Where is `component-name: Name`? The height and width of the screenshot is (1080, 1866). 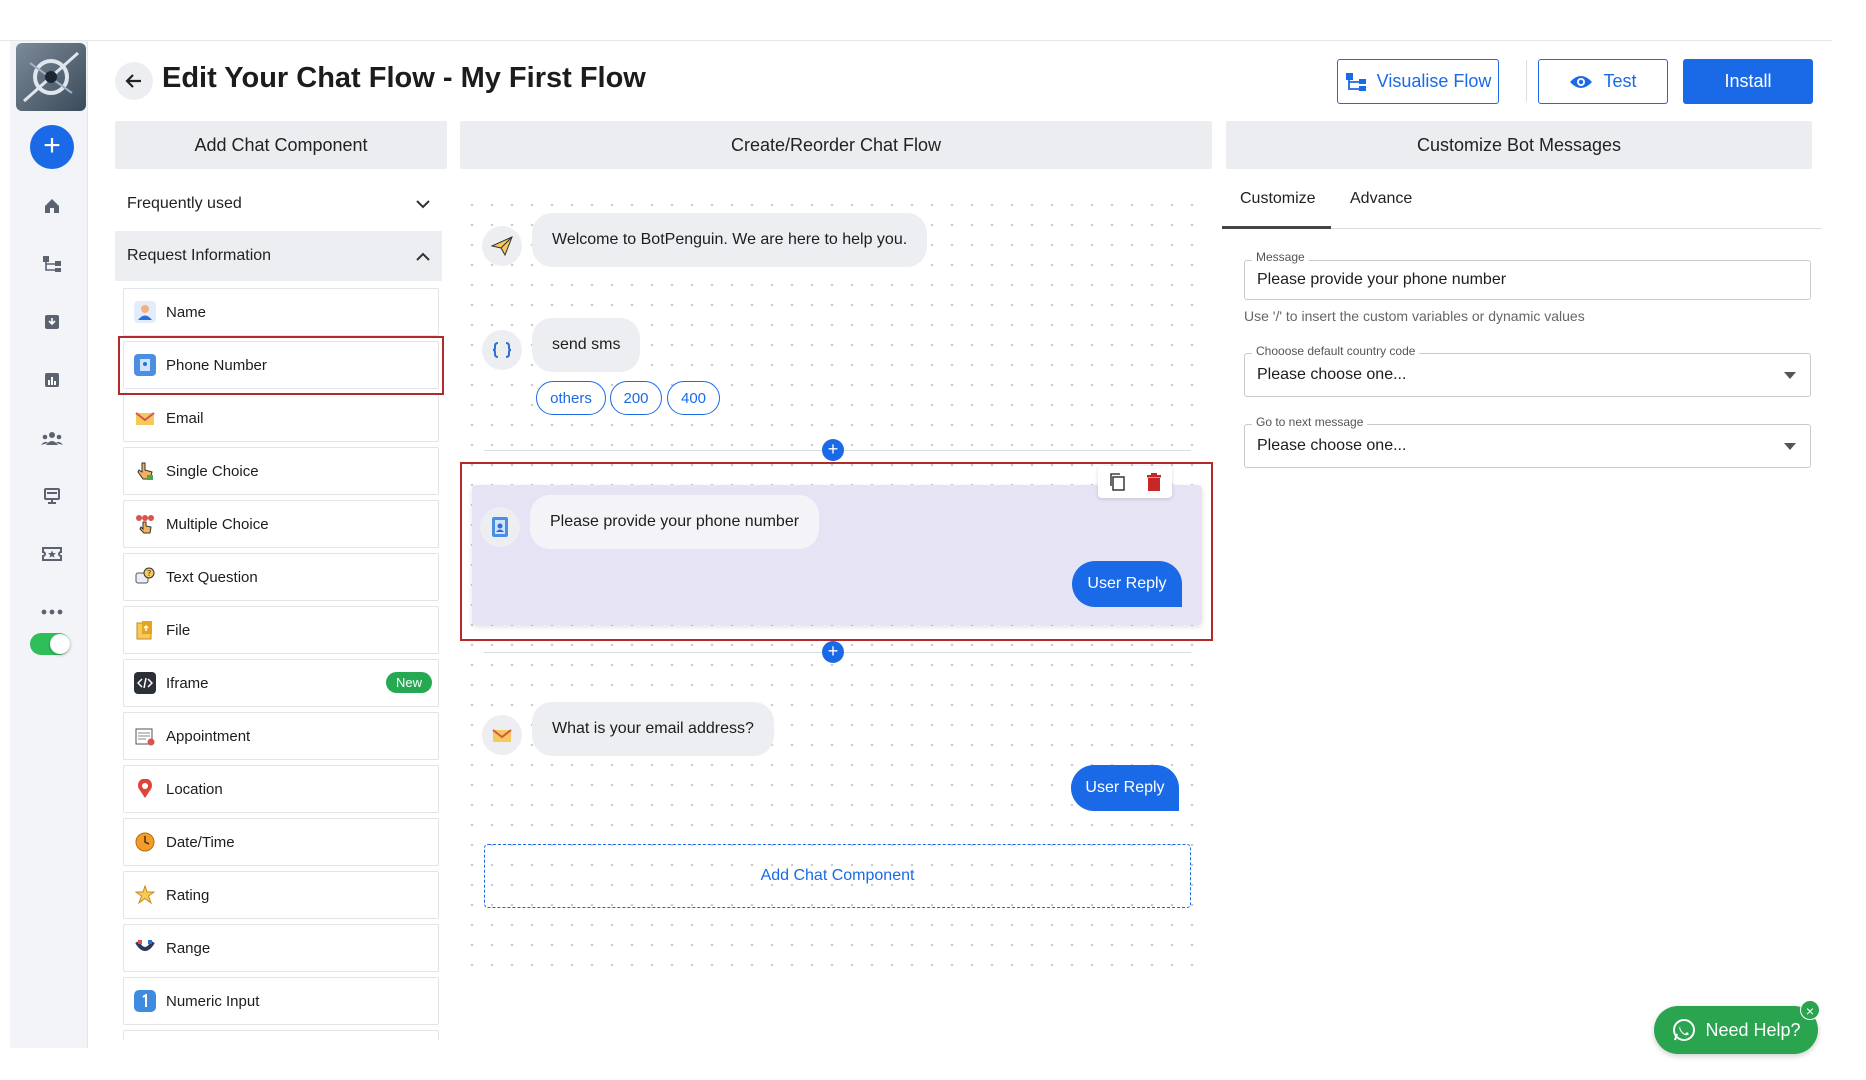 component-name: Name is located at coordinates (281, 312).